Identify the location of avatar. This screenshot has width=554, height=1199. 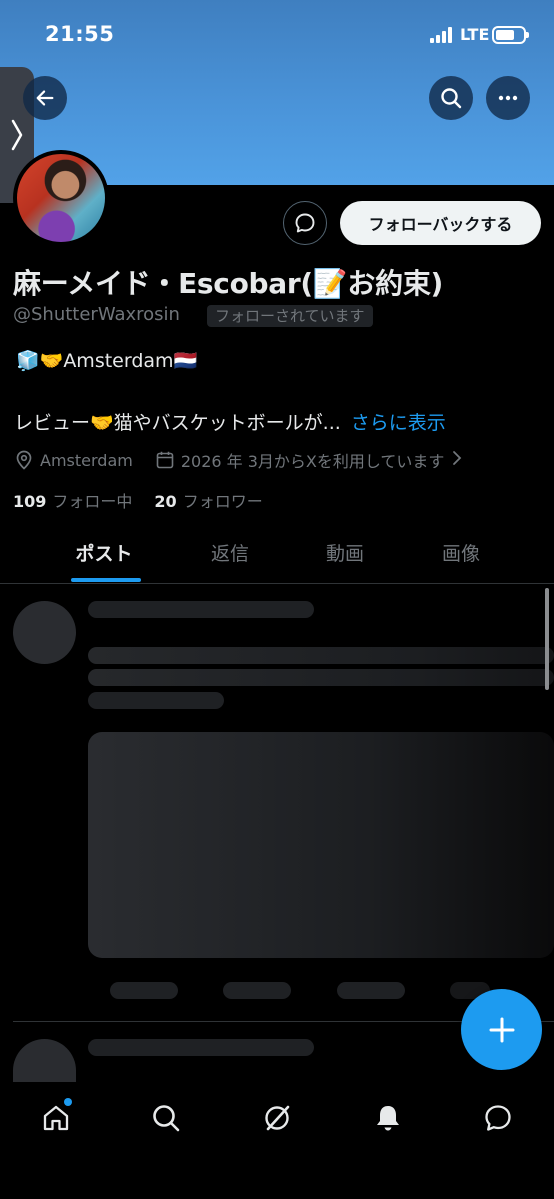
(61, 198).